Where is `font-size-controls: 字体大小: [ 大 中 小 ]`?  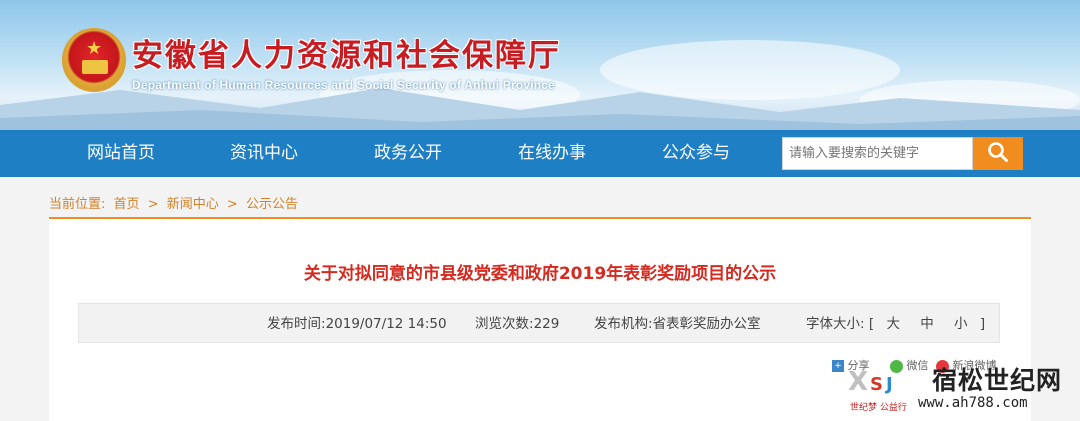 font-size-controls: 字体大小: [ 大 中 小 ] is located at coordinates (895, 324).